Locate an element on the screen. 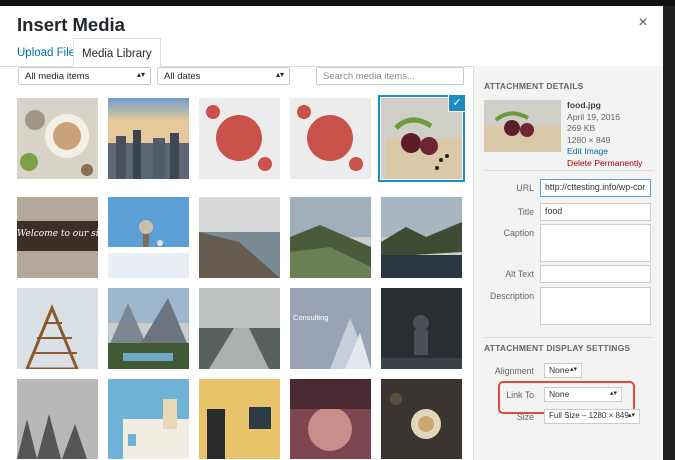 The height and width of the screenshot is (460, 675). alignment-value: None is located at coordinates (559, 370).